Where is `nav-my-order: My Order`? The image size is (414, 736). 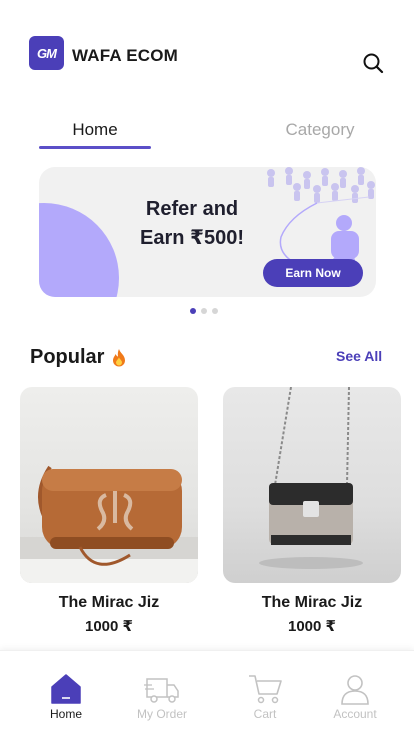 nav-my-order: My Order is located at coordinates (162, 693).